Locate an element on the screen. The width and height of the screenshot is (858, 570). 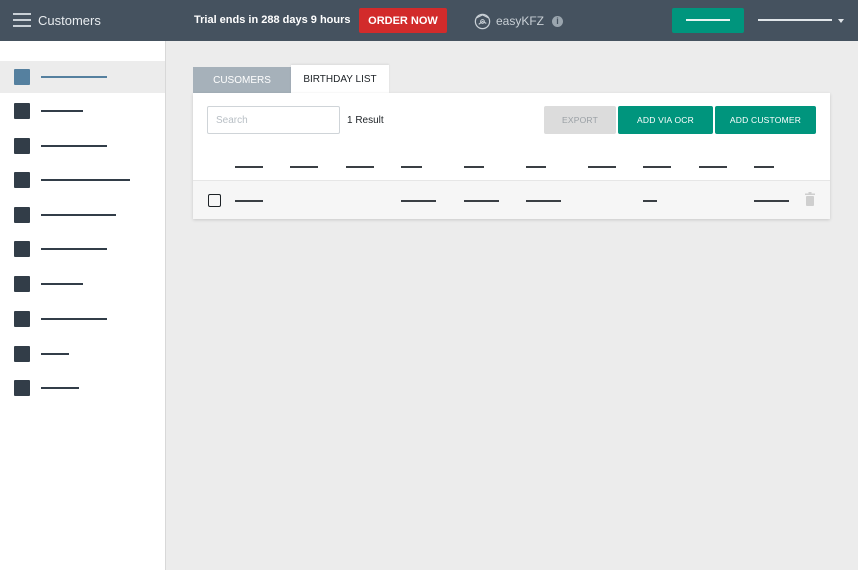
add-via-ocr-button: ADD VIA OCR is located at coordinates (665, 120).